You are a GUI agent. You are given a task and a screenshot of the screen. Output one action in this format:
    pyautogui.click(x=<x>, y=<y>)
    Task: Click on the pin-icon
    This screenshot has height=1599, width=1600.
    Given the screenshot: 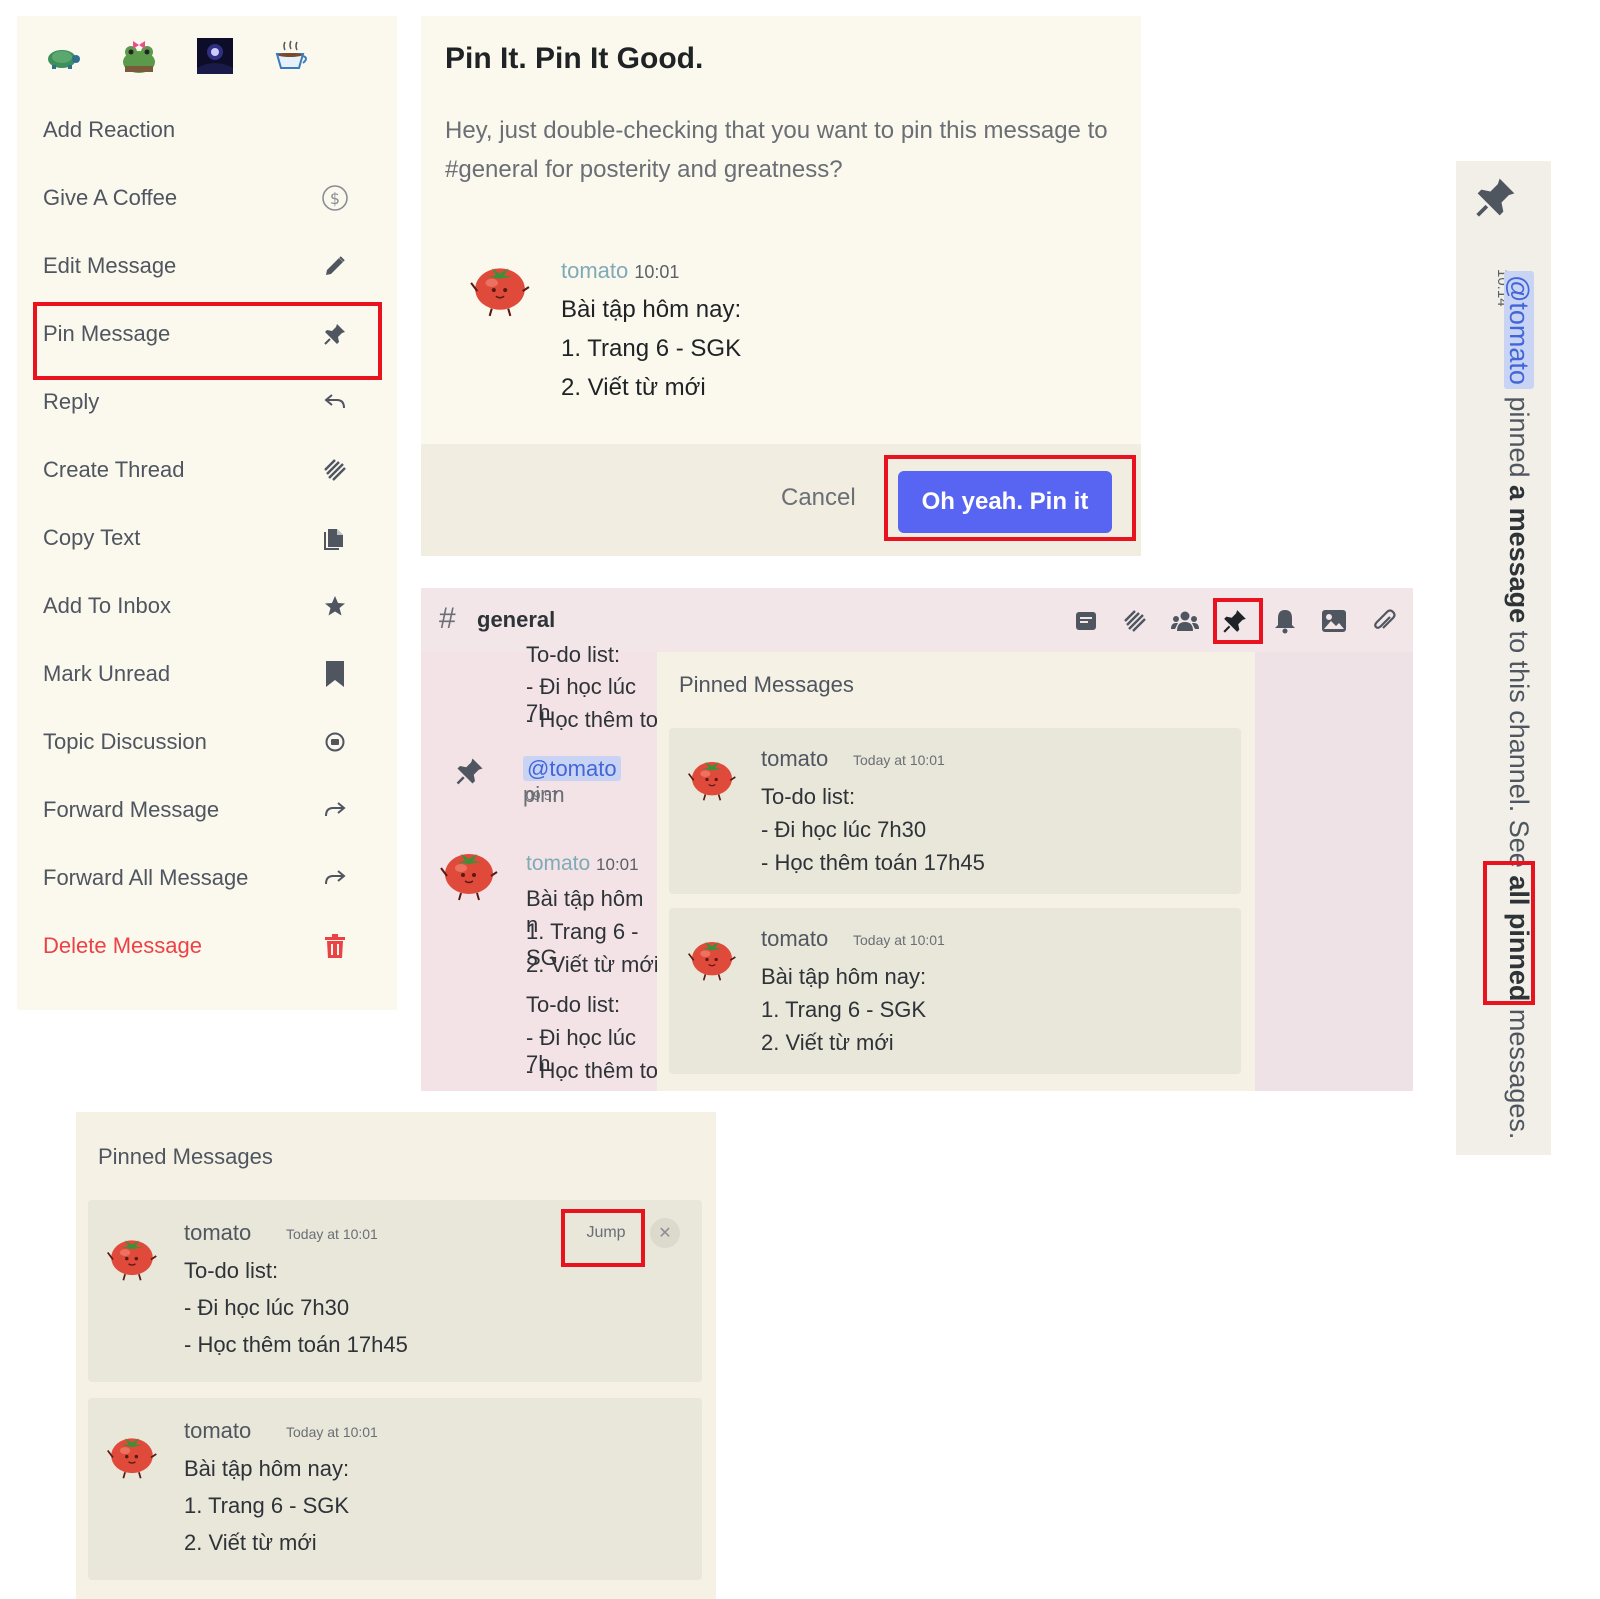 What is the action you would take?
    pyautogui.click(x=469, y=771)
    